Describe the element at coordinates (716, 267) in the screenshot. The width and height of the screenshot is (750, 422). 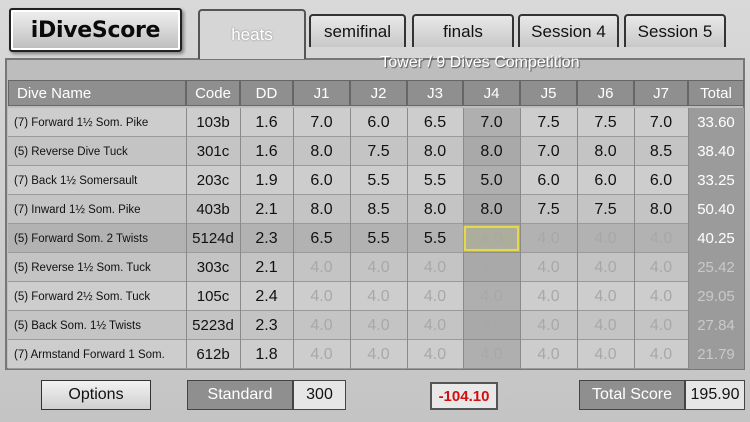
I see `dive-total-cell: 25.42` at that location.